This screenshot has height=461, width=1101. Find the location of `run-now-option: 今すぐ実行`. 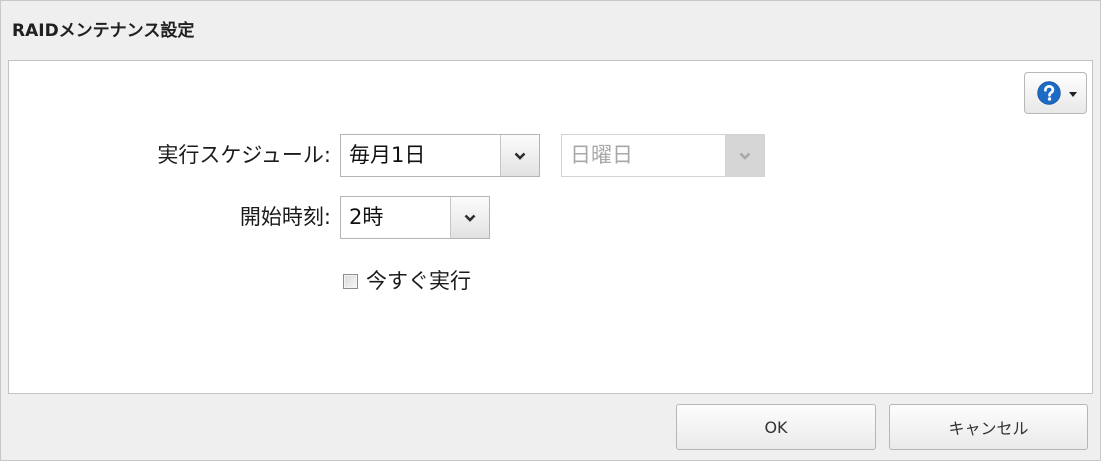

run-now-option: 今すぐ実行 is located at coordinates (407, 281).